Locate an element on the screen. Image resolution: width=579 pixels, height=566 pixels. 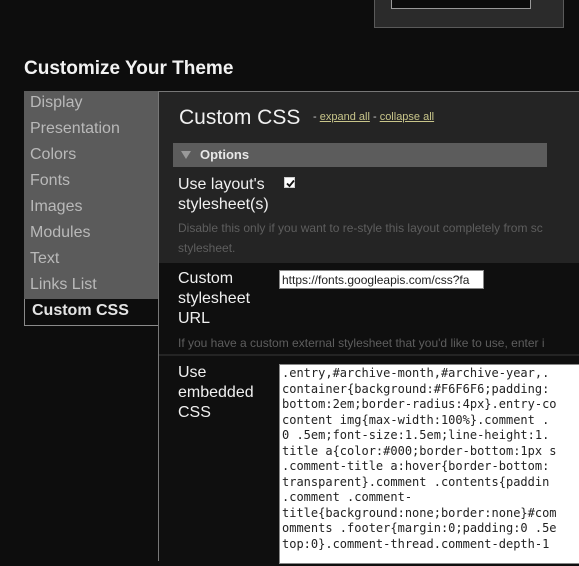
sidebar-item-modules: Modules is located at coordinates (91, 234).